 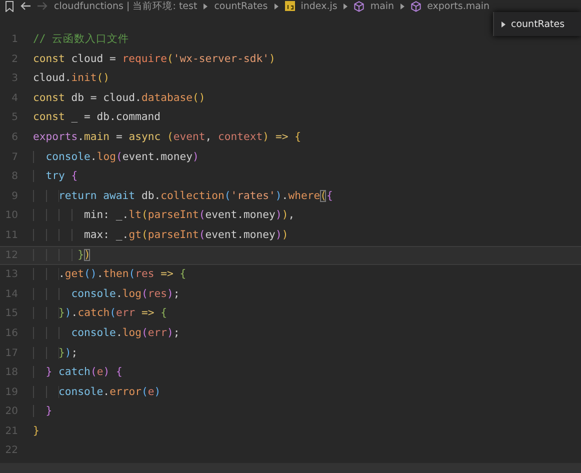 What do you see at coordinates (97, 392) in the screenshot?
I see `code-line: console.error(e)` at bounding box center [97, 392].